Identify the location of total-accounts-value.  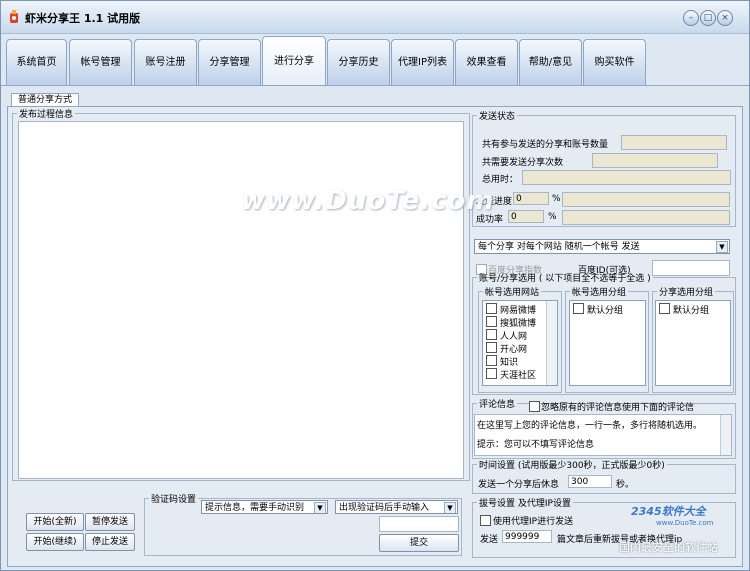
(674, 142).